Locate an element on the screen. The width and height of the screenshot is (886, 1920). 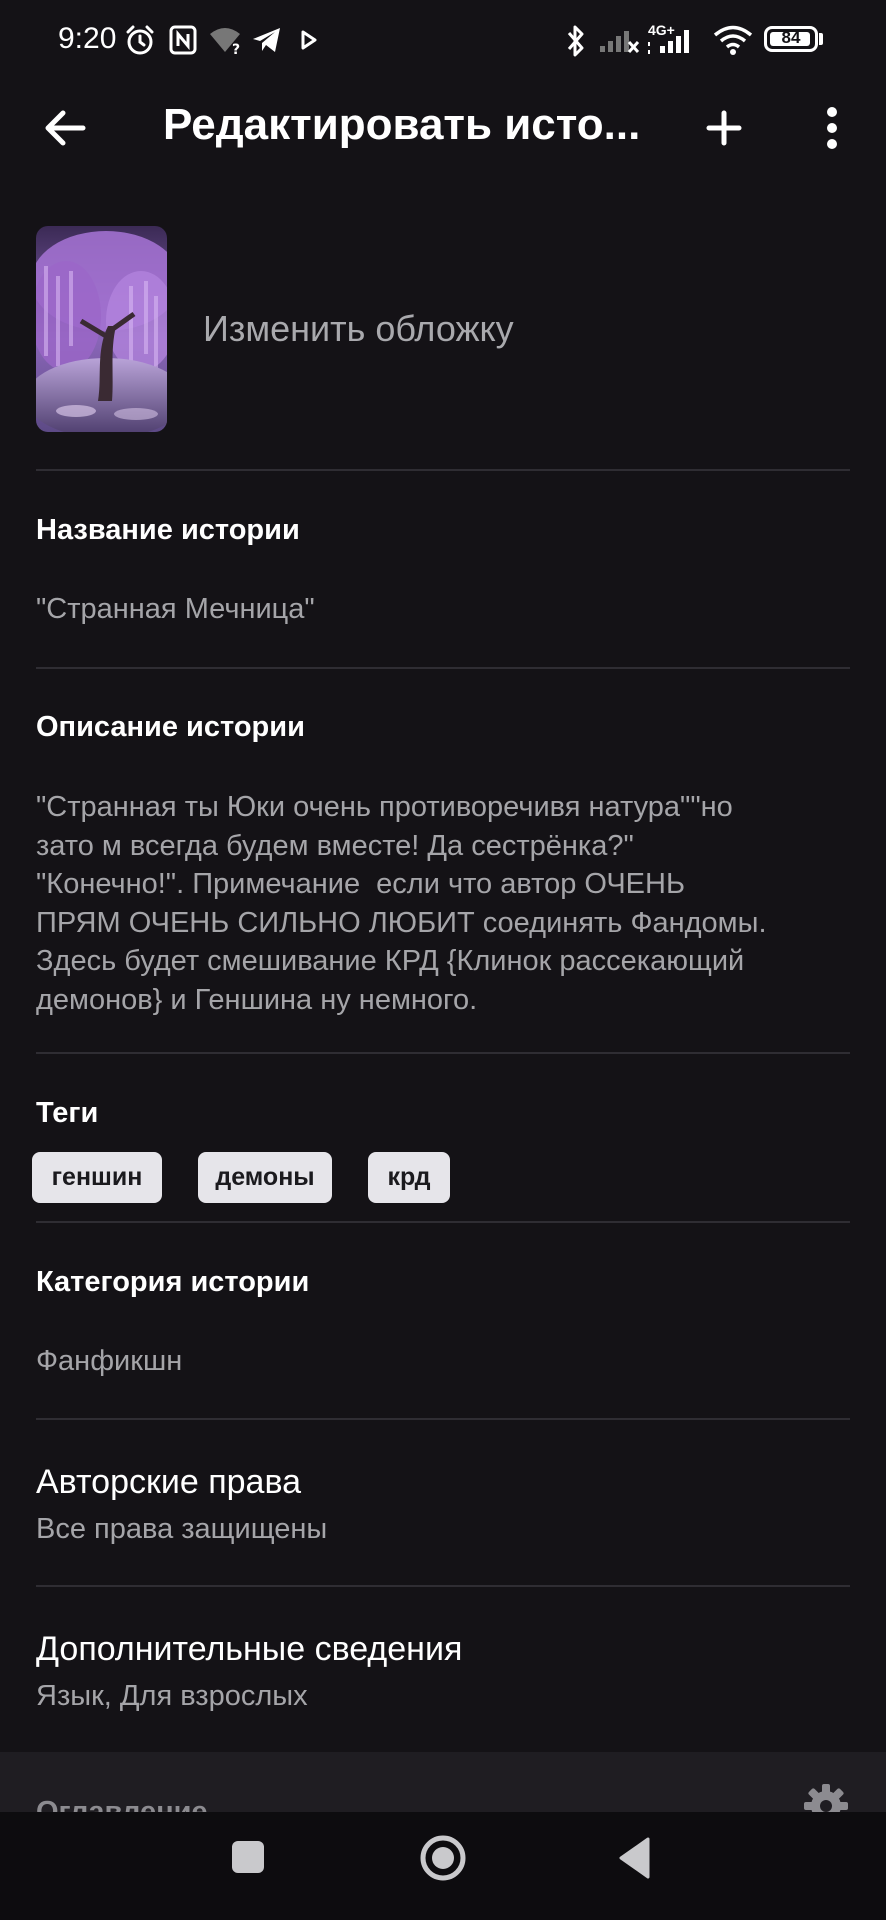
alarm-icon is located at coordinates (140, 40).